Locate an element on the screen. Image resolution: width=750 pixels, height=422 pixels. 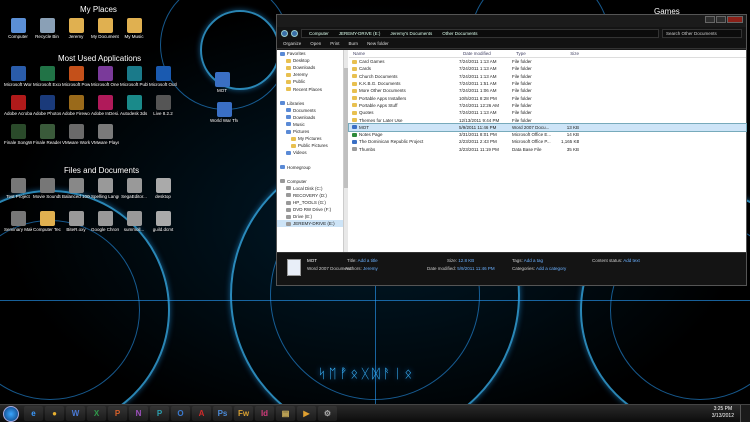
word-icon: W is located at coordinates (75, 413).